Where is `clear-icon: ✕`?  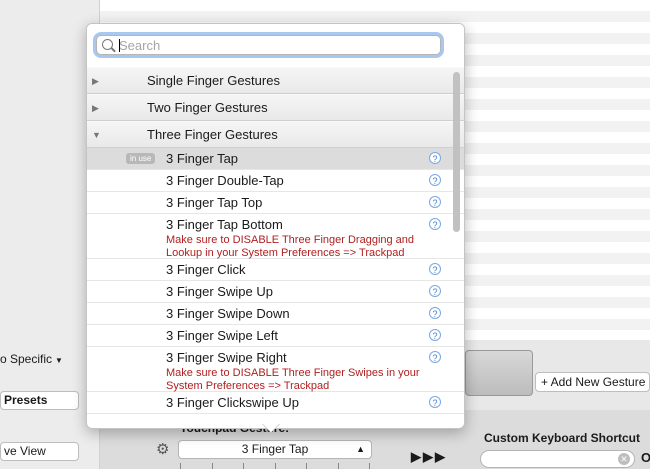 clear-icon: ✕ is located at coordinates (624, 459).